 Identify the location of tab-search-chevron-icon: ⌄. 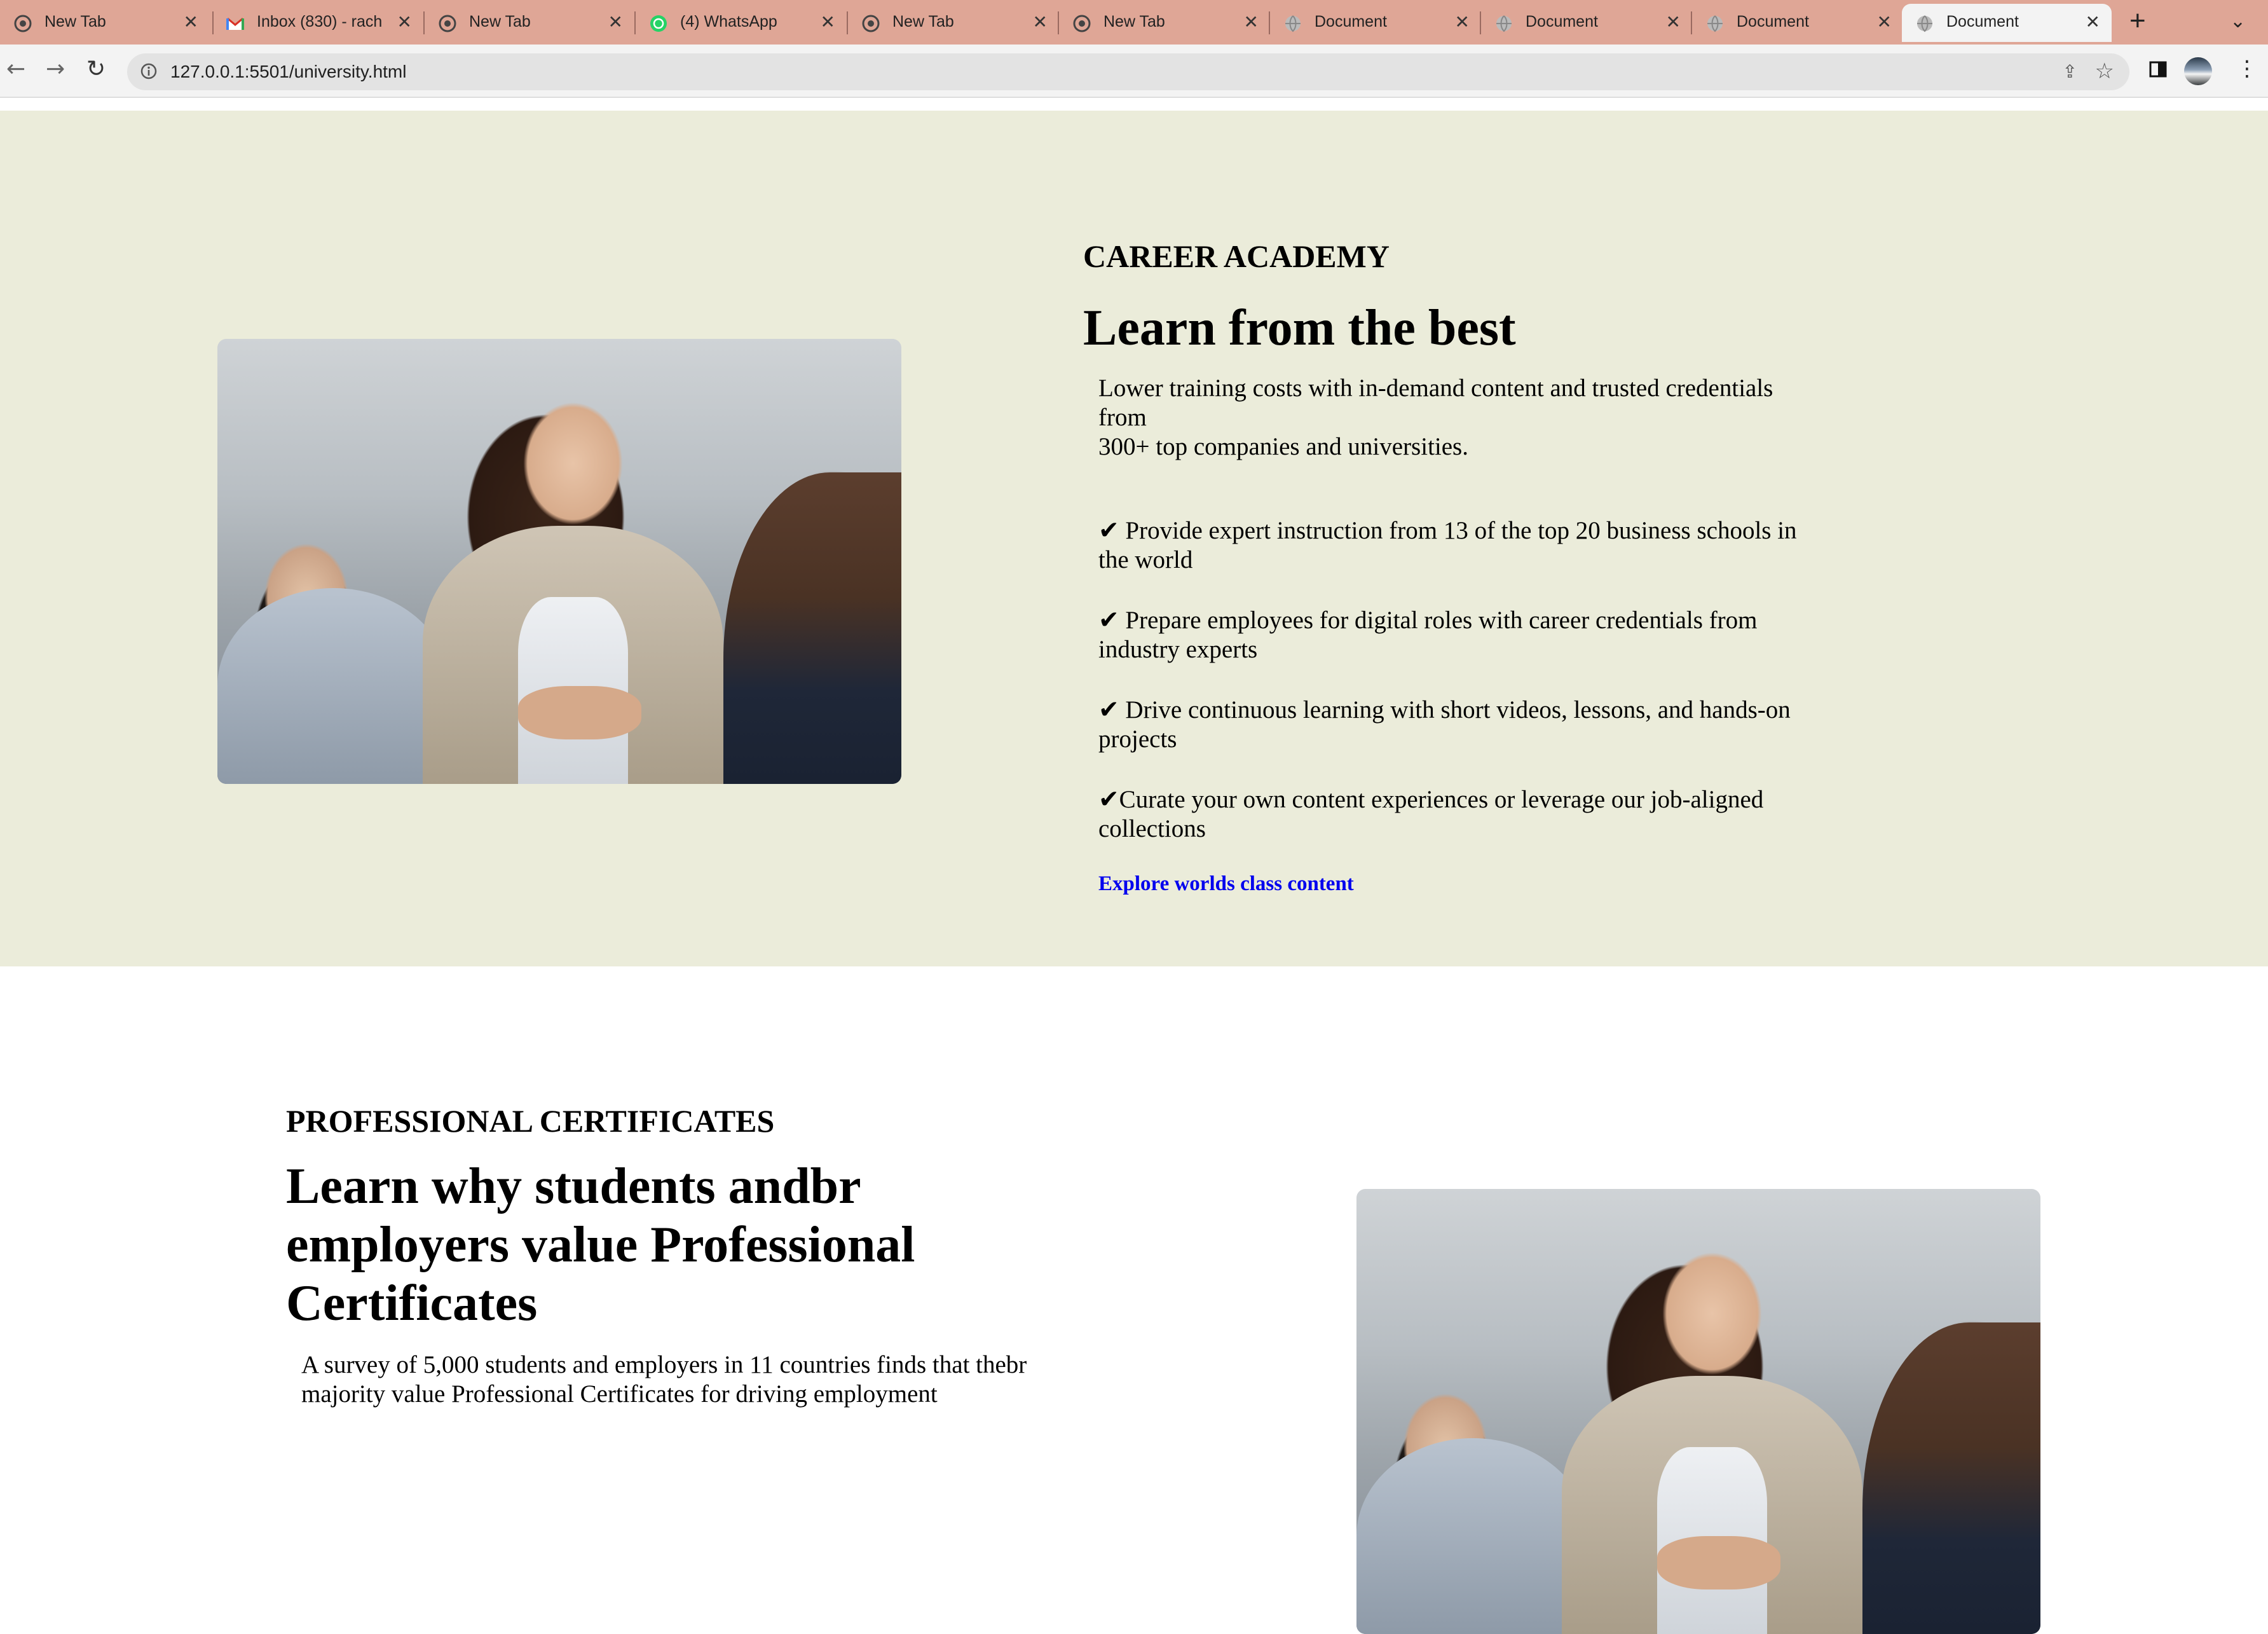
(2238, 21).